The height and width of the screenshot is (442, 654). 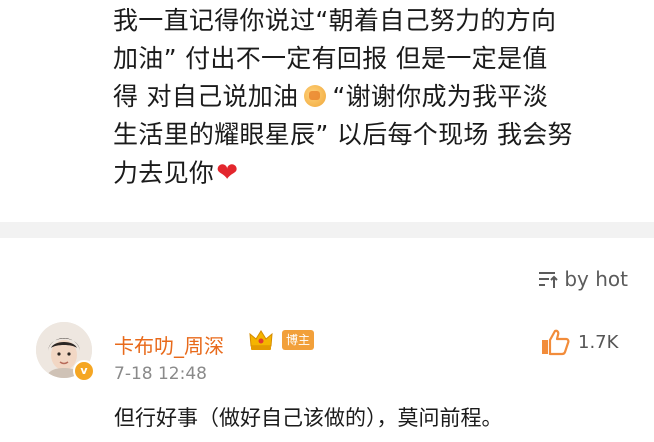 I want to click on author-badge: 博主, so click(x=298, y=340).